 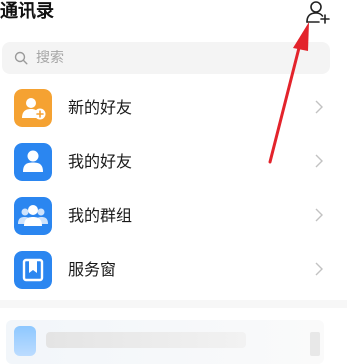 I want to click on blurred-text, so click(x=146, y=340).